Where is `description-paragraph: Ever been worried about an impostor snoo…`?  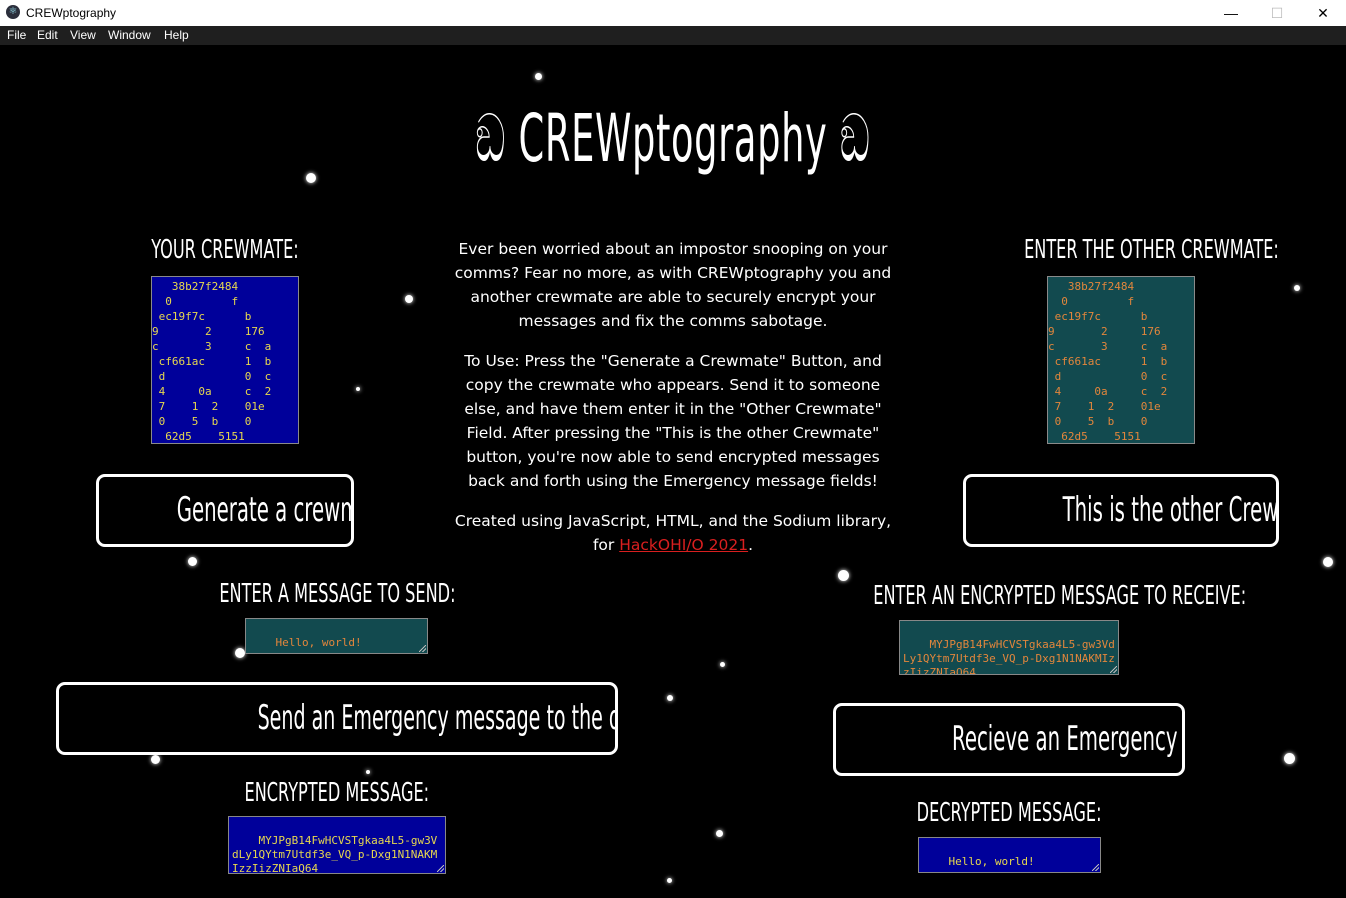
description-paragraph: Ever been worried about an impostor snoo… is located at coordinates (673, 285).